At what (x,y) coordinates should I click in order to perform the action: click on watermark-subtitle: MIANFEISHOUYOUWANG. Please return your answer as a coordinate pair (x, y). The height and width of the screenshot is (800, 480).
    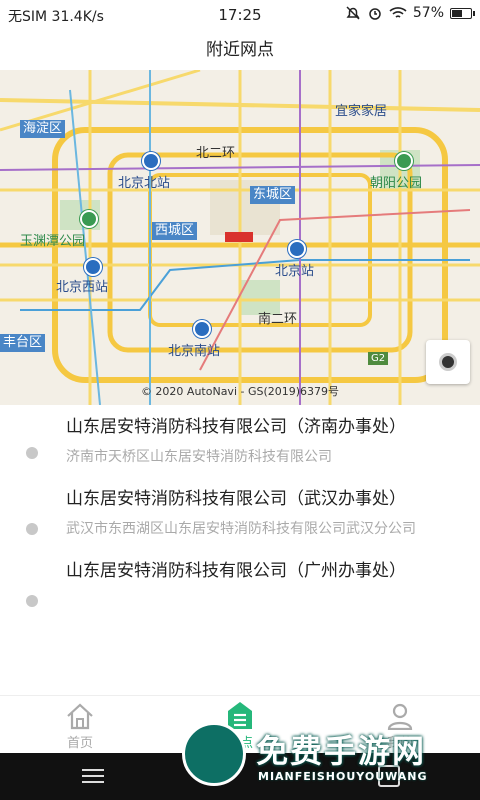
    Looking at the image, I should click on (343, 776).